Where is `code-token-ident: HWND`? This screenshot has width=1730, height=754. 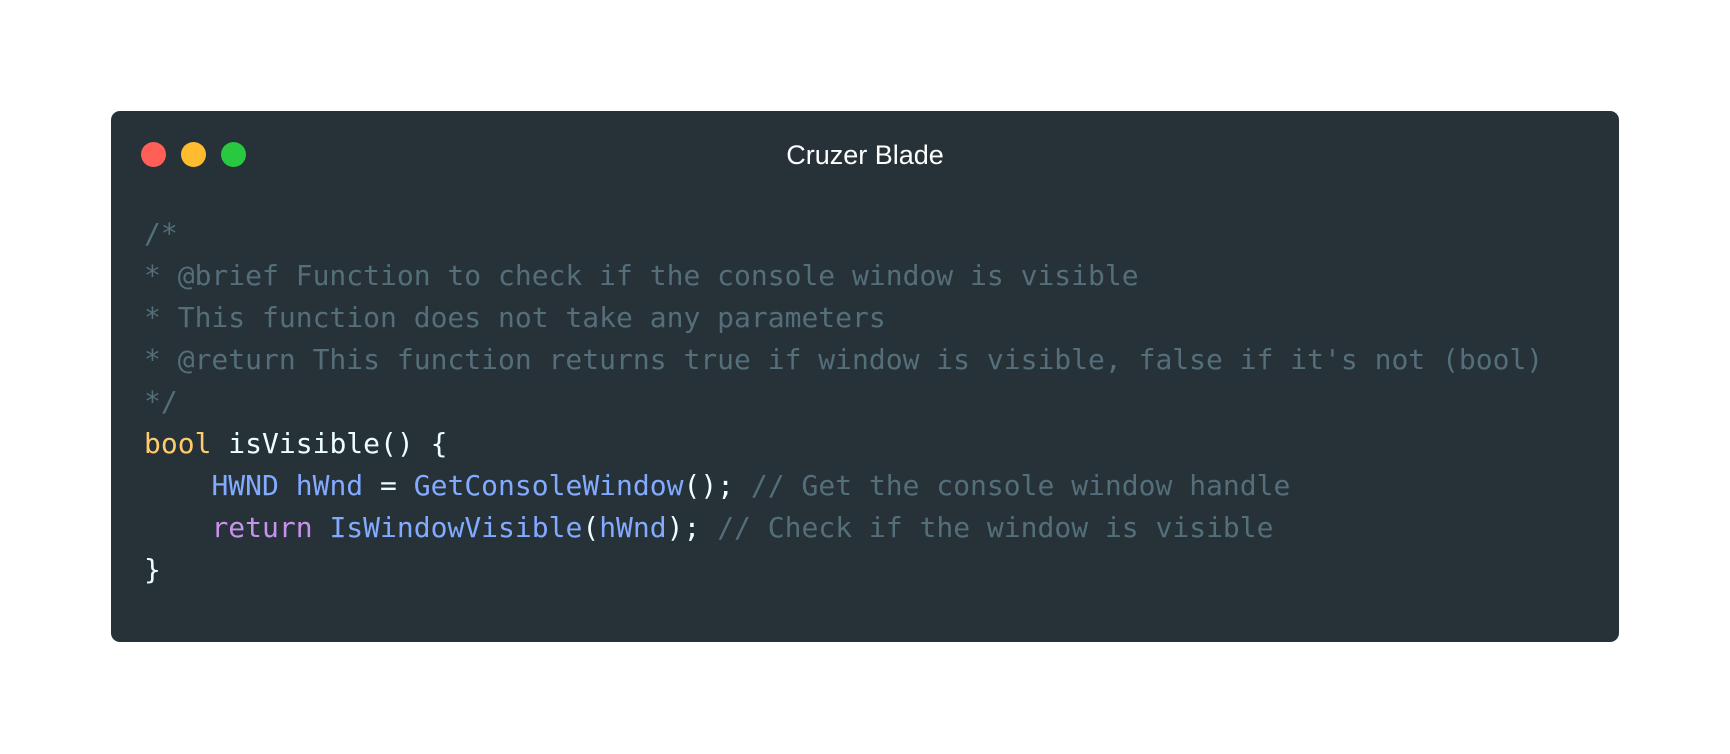 code-token-ident: HWND is located at coordinates (245, 485).